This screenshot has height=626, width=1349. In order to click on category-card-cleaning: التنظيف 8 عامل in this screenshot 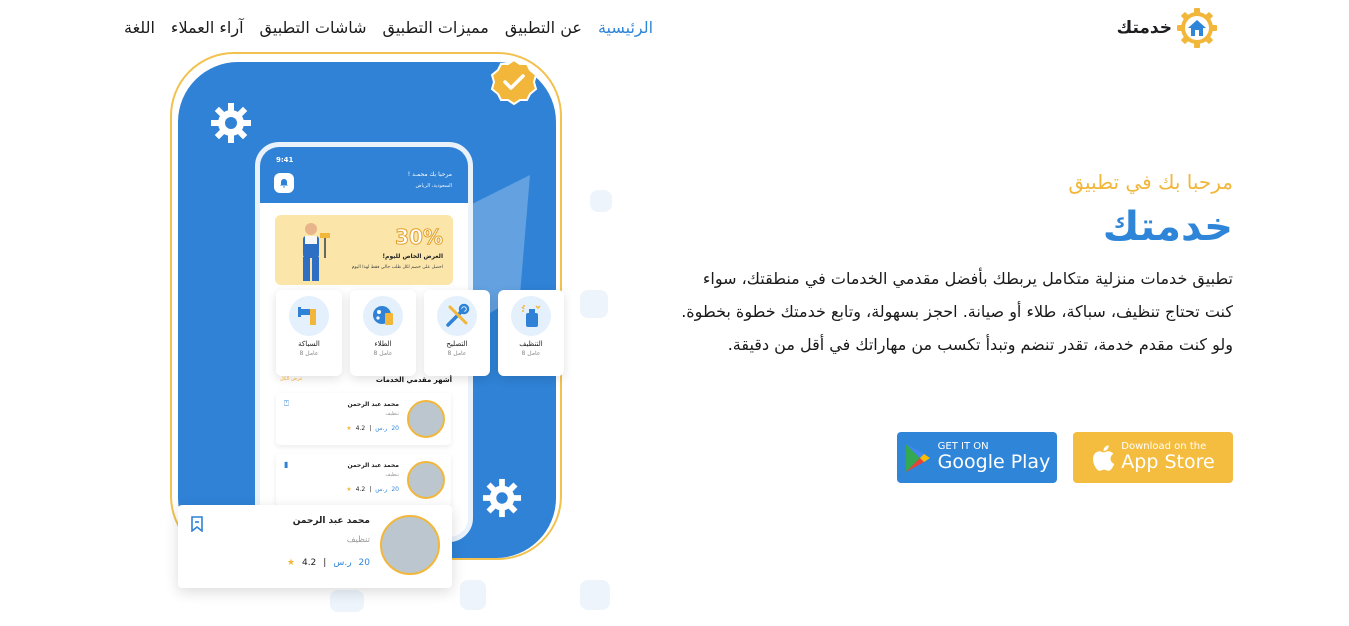, I will do `click(531, 333)`.